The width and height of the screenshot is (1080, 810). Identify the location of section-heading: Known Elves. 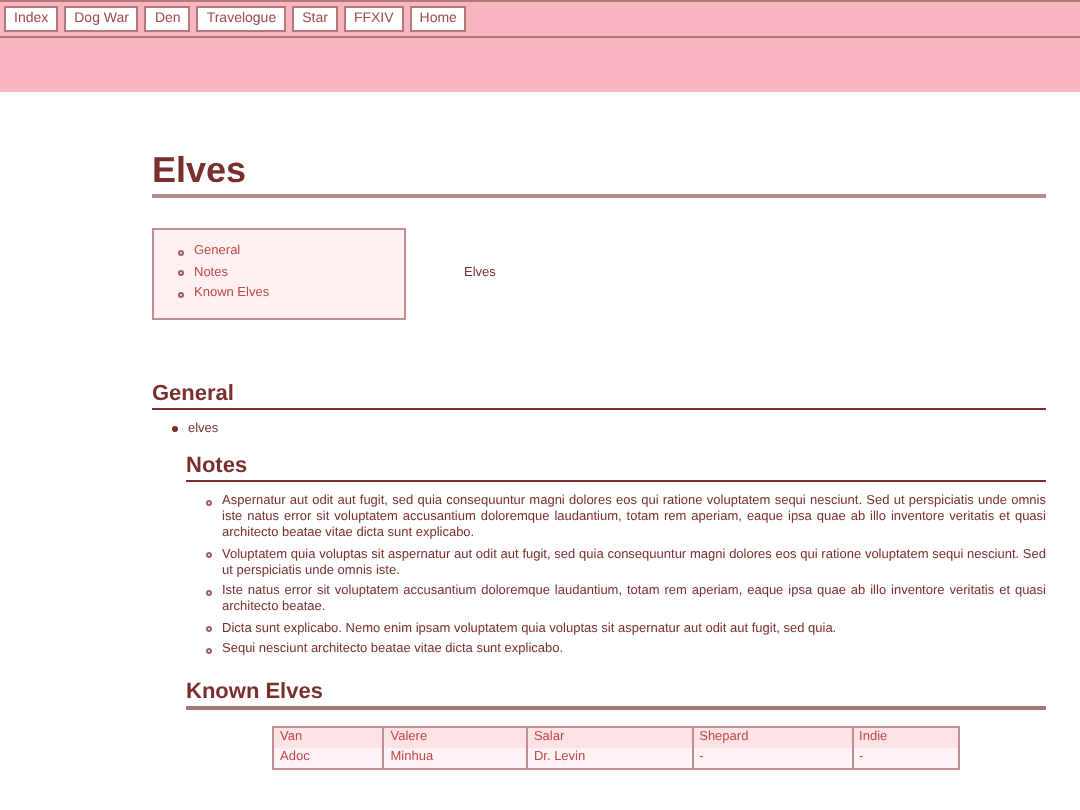
(616, 695).